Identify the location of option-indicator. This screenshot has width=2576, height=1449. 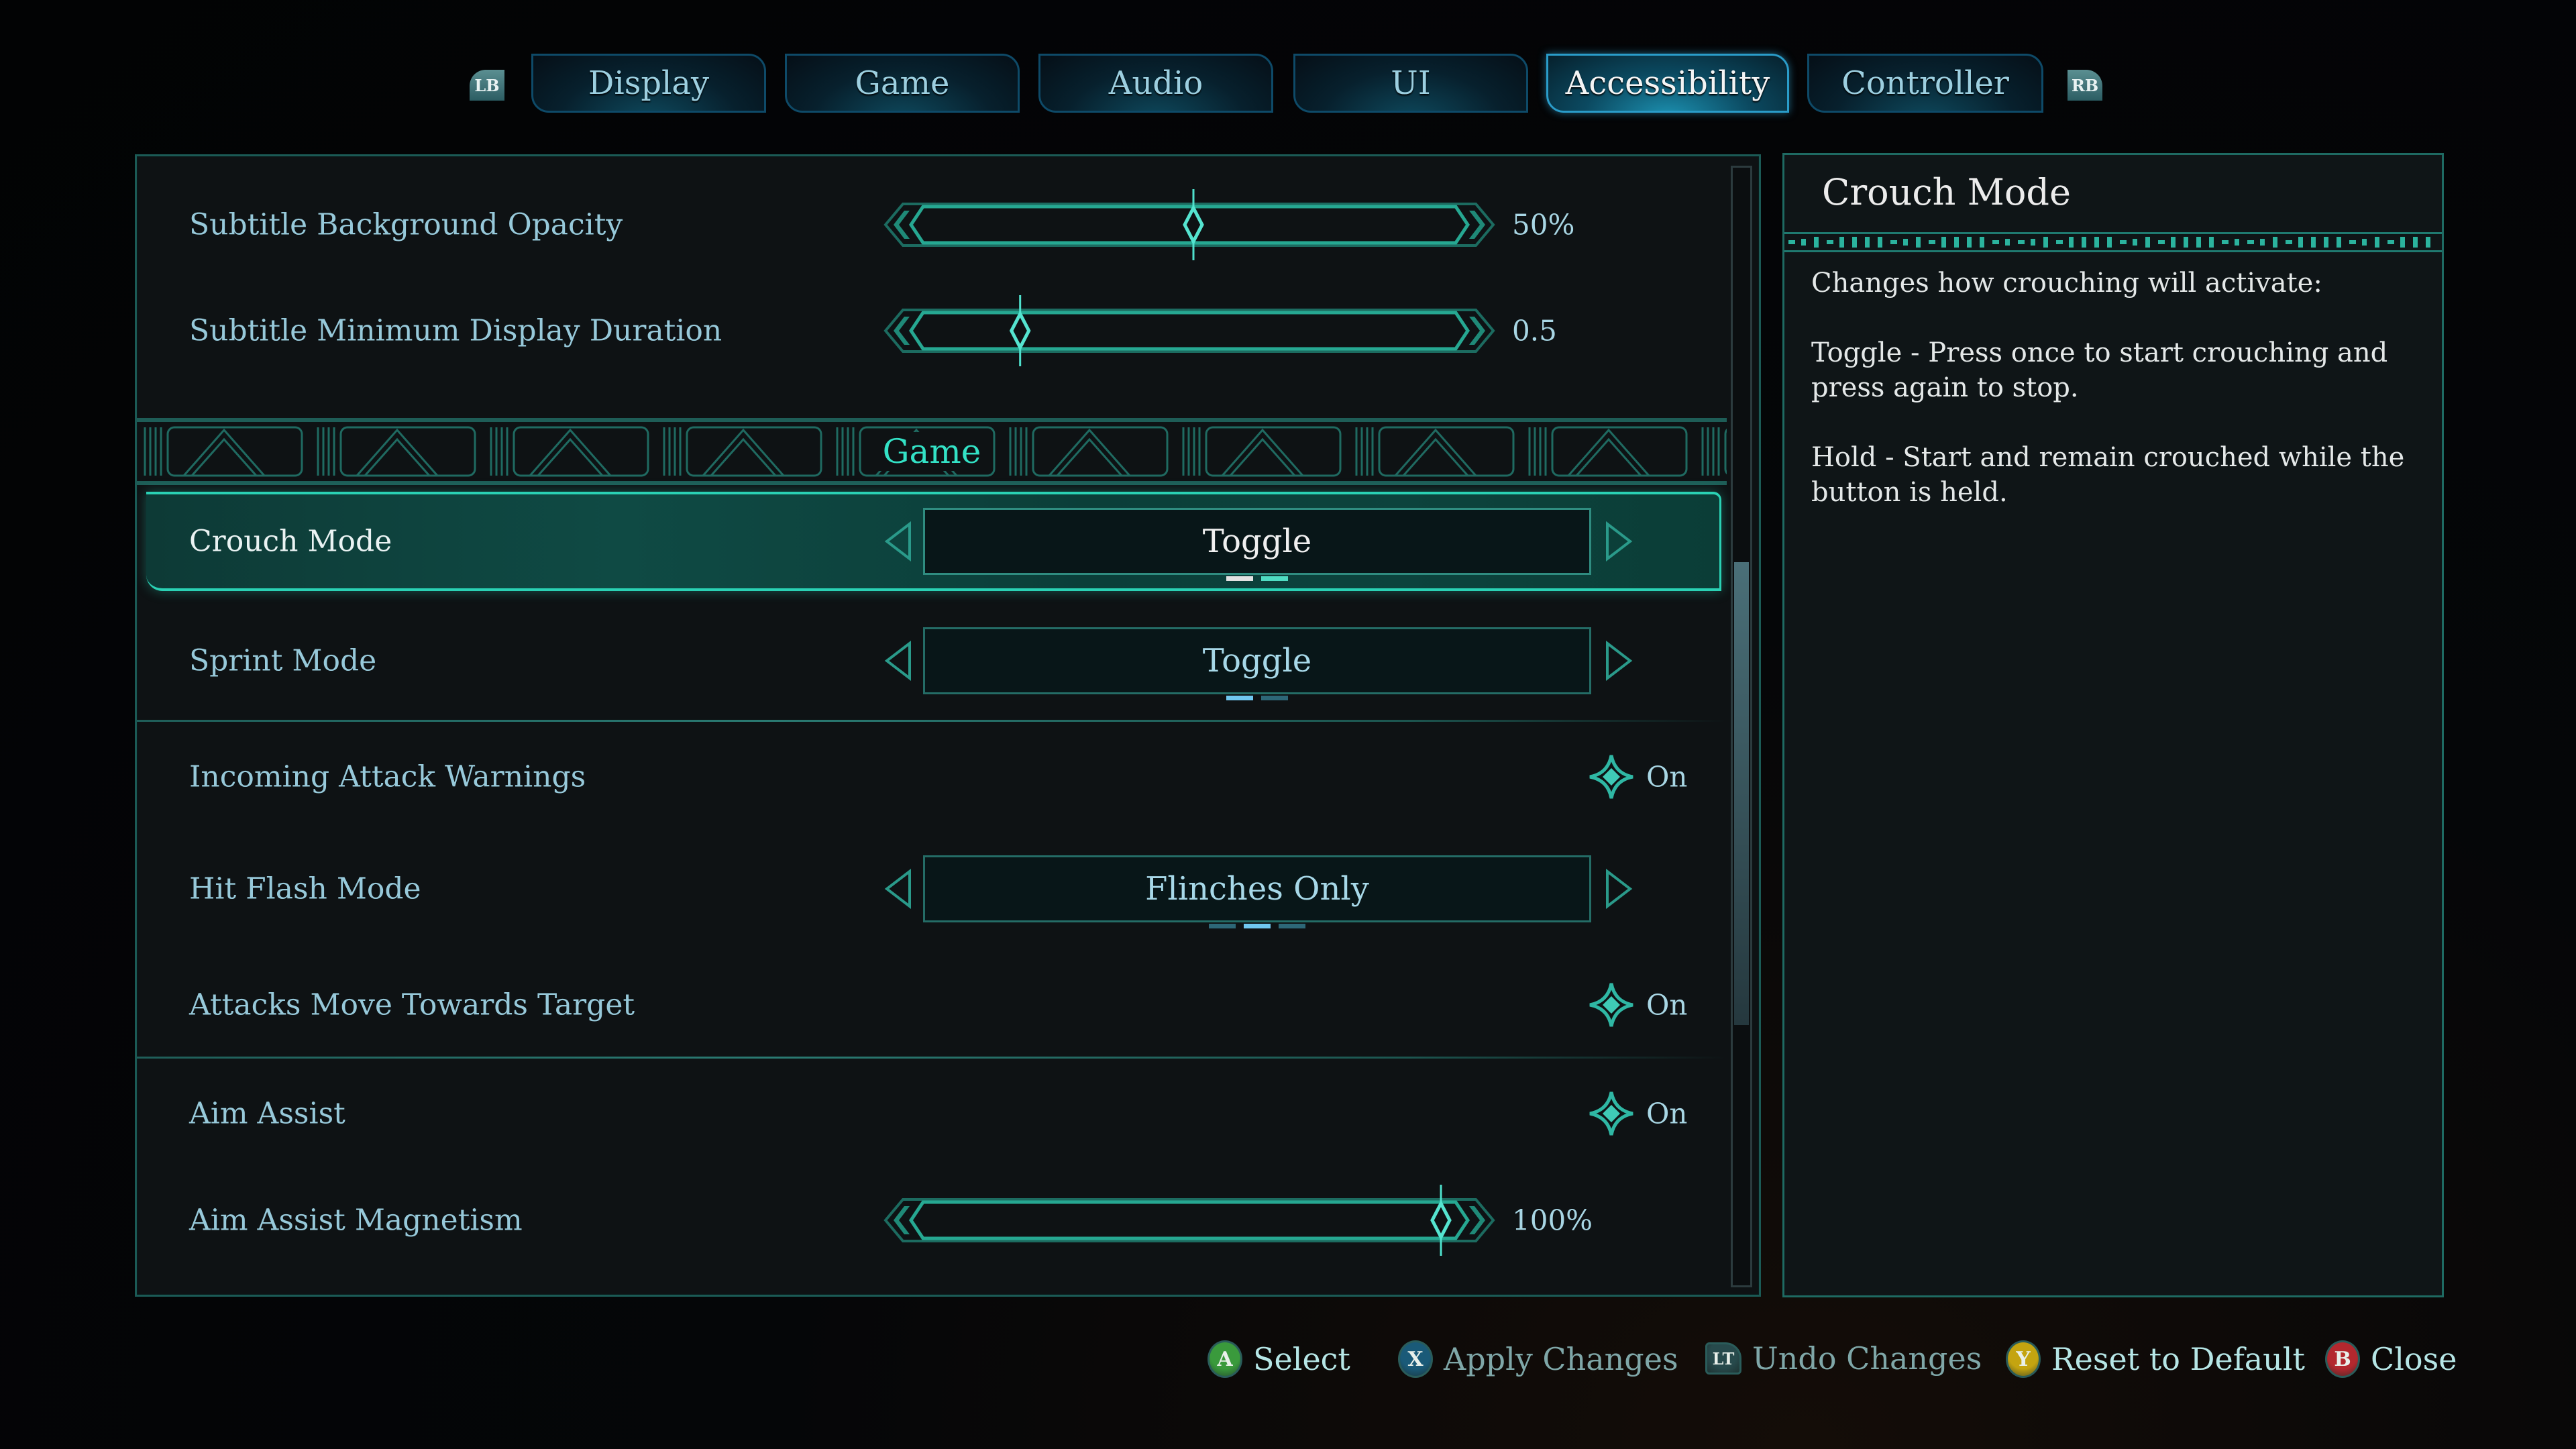
(1257, 578).